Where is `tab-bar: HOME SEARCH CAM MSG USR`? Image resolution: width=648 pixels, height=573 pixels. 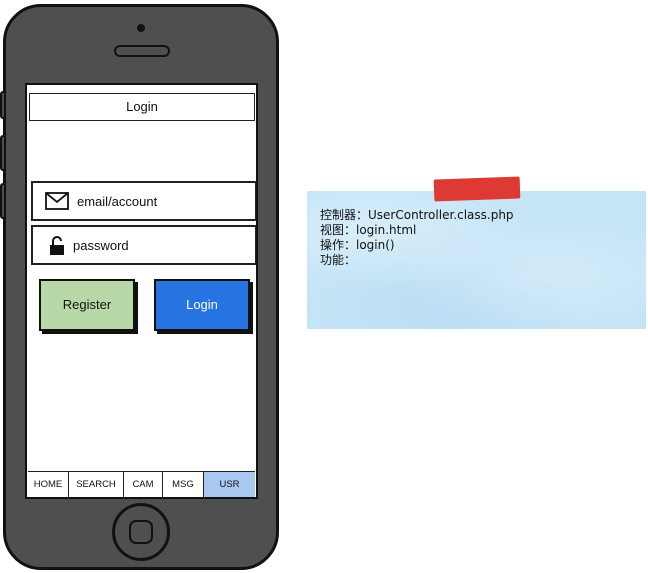 tab-bar: HOME SEARCH CAM MSG USR is located at coordinates (141, 484).